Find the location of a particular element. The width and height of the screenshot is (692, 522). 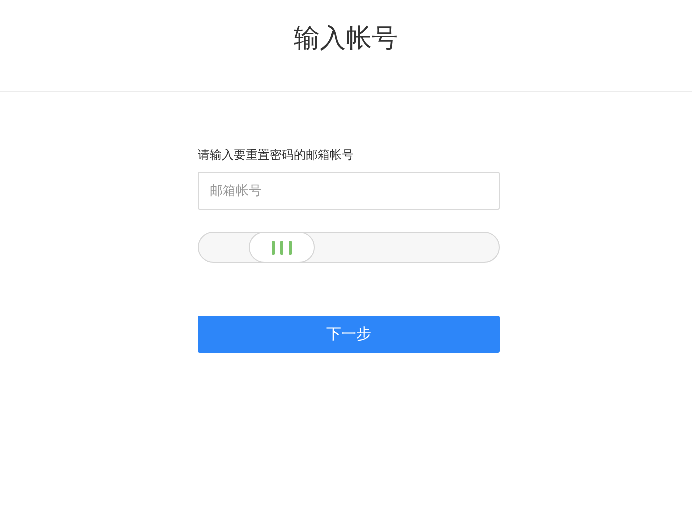

page-title: 输入帐号 is located at coordinates (346, 39).